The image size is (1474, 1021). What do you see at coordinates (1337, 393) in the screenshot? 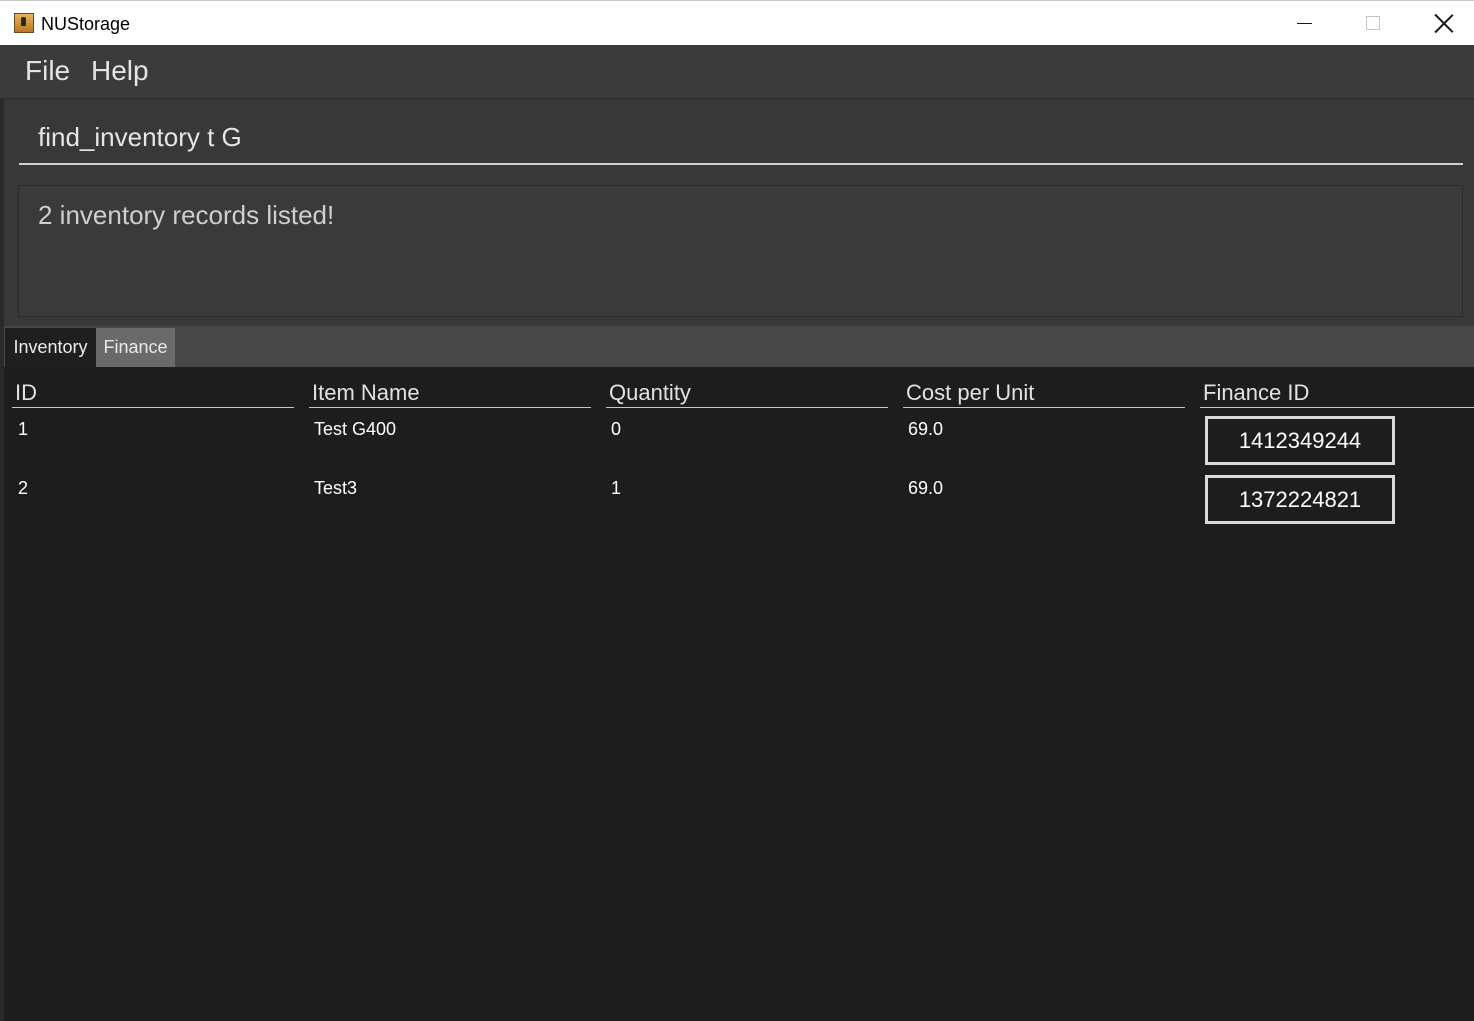
I see `column-header-finance-id: Finance ID` at bounding box center [1337, 393].